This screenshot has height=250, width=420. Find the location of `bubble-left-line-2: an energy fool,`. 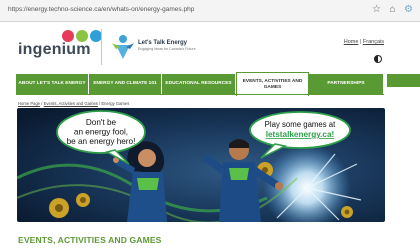

bubble-left-line-2: an energy fool, is located at coordinates (101, 132).